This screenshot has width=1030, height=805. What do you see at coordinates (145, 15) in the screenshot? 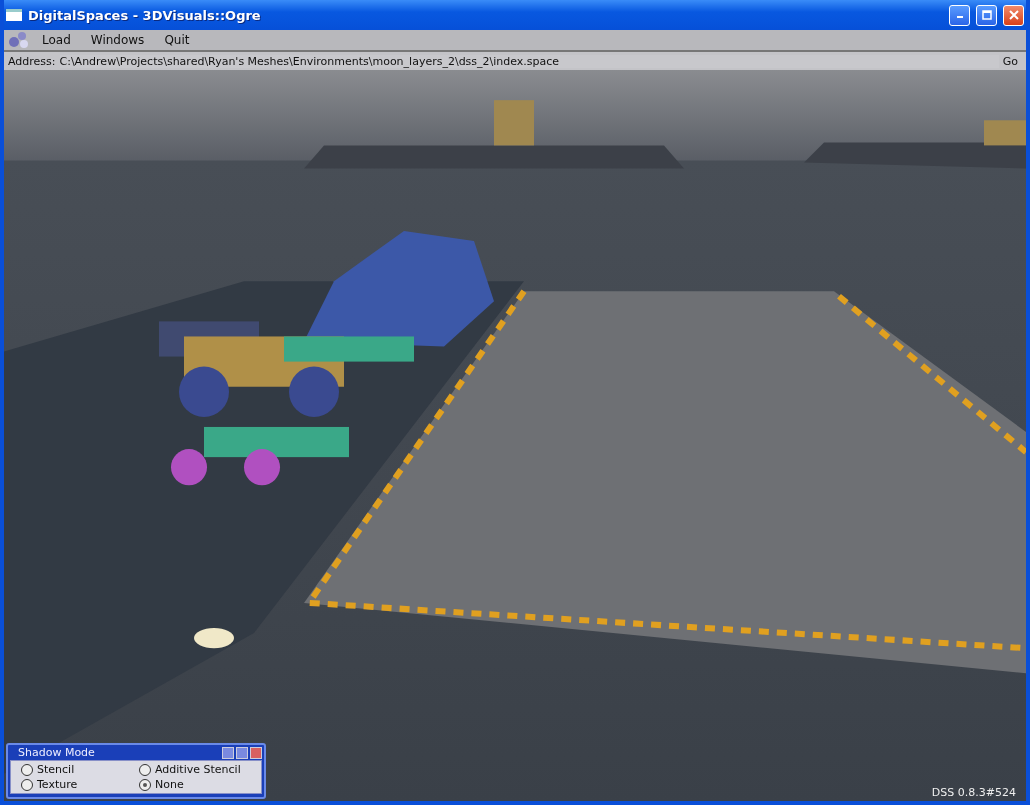
I see `window-title: DigitalSpaces - 3DVisuals::Ogre` at bounding box center [145, 15].